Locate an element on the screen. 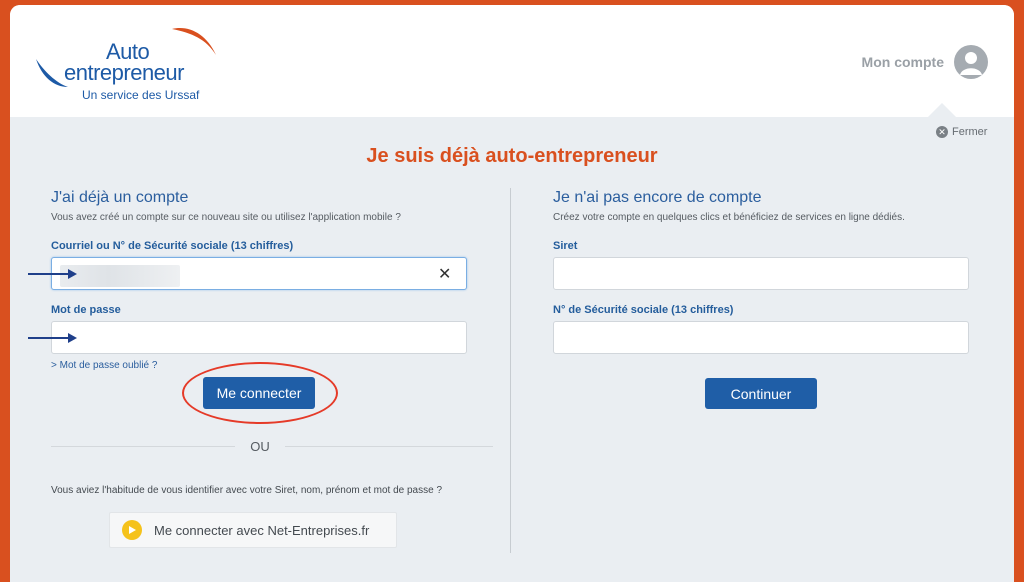 This screenshot has width=1024, height=582. signup-heading: Je n'ai pas encore de compte is located at coordinates (657, 197).